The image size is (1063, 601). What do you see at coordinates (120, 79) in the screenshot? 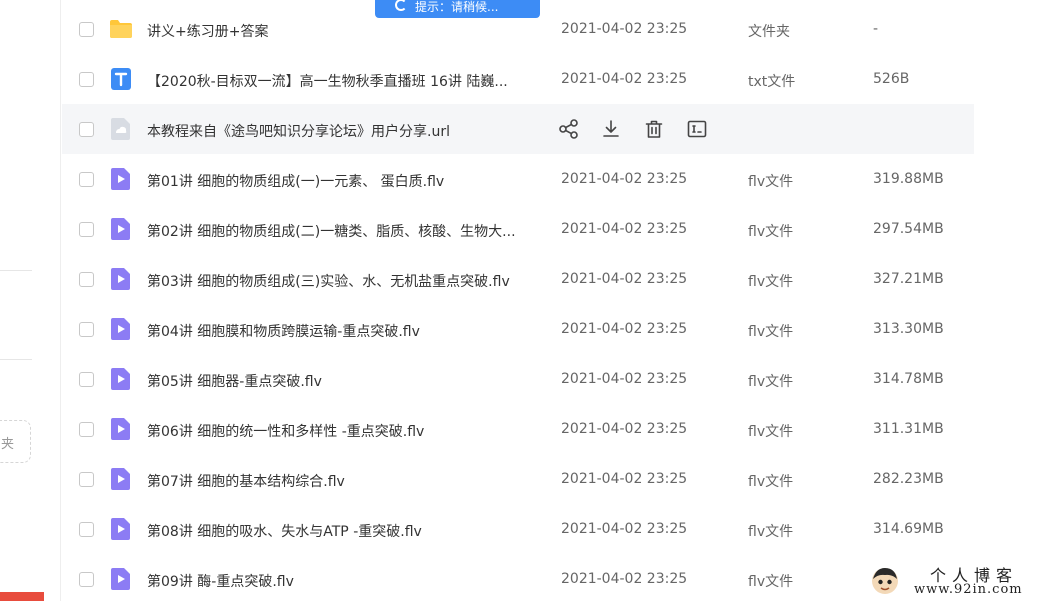
I see `txt-file-icon` at bounding box center [120, 79].